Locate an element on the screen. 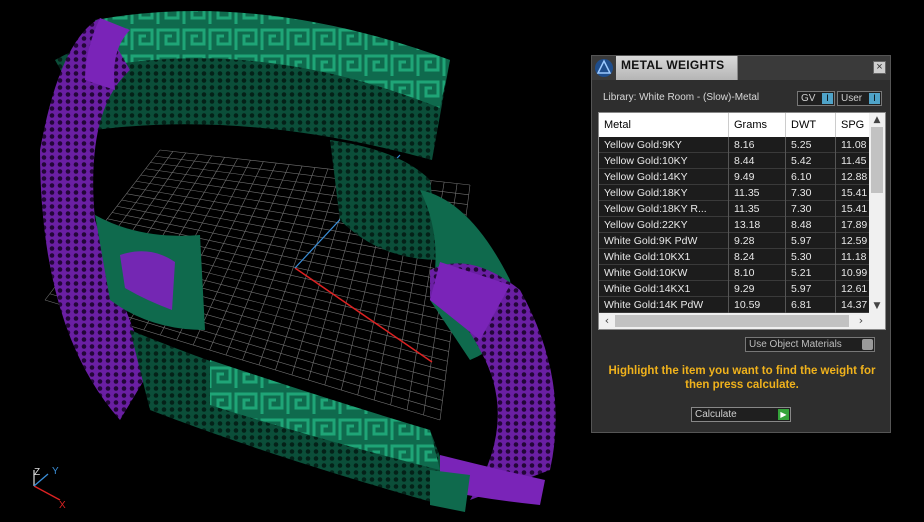 Image resolution: width=924 pixels, height=522 pixels. cell-grams: 9.29 is located at coordinates (757, 289).